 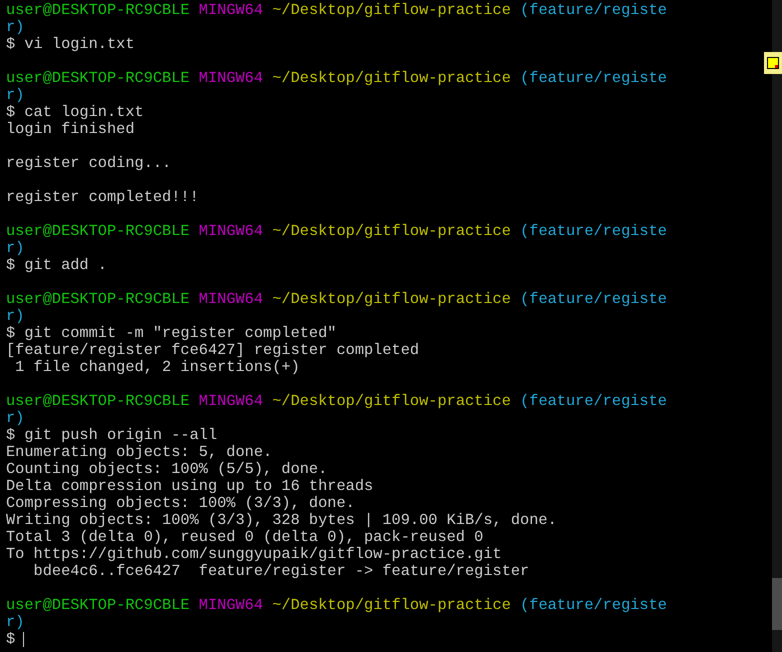 I want to click on output-line: Enumerating objects: 5, done., so click(x=139, y=452).